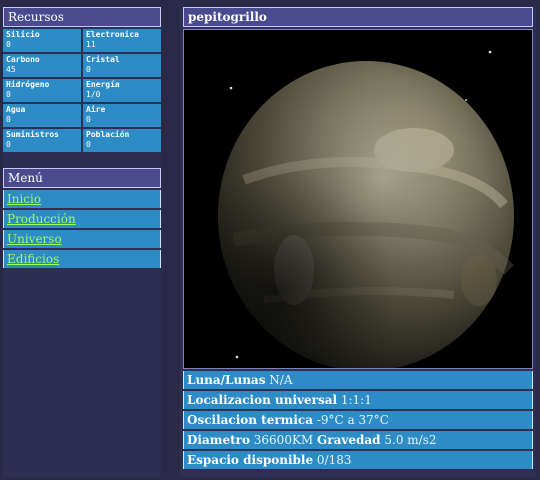 The height and width of the screenshot is (480, 540). Describe the element at coordinates (42, 115) in the screenshot. I see `resource-agua: Agua 0` at that location.